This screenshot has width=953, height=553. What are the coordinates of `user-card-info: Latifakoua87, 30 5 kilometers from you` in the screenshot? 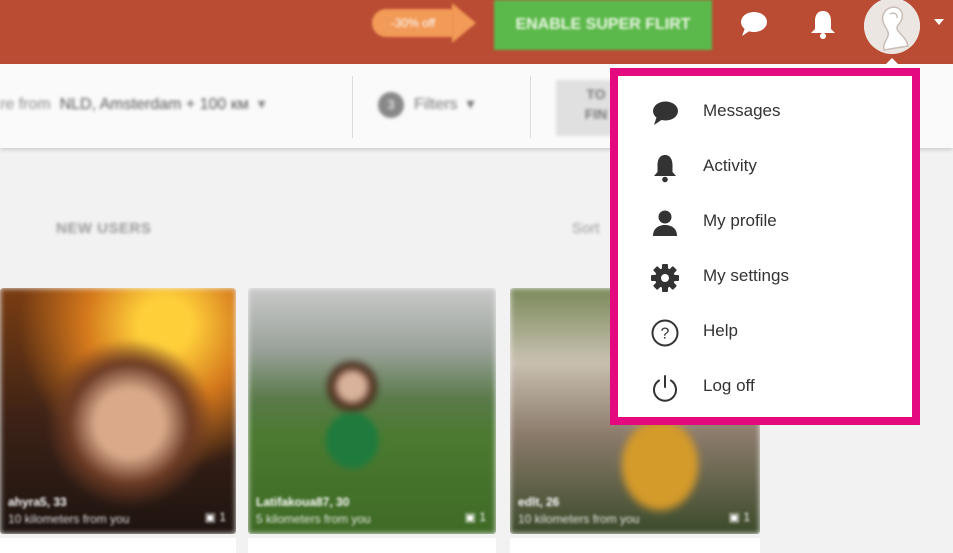 It's located at (372, 511).